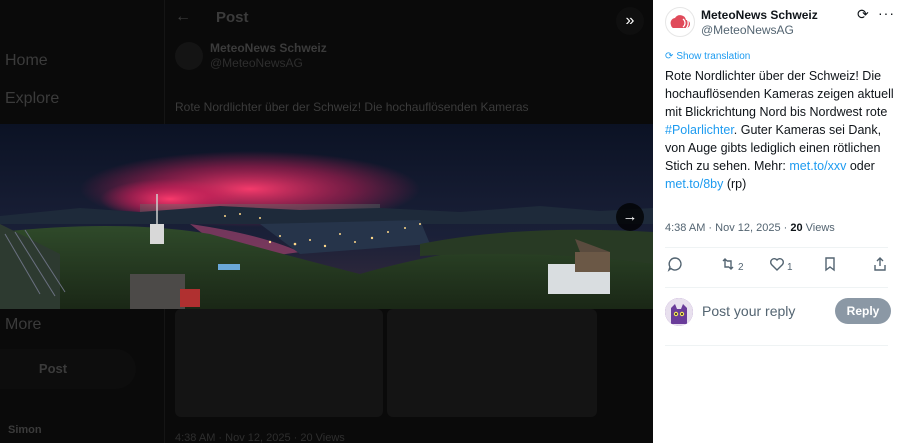 This screenshot has height=443, width=900. Describe the element at coordinates (777, 264) in the screenshot. I see `heart-icon` at that location.